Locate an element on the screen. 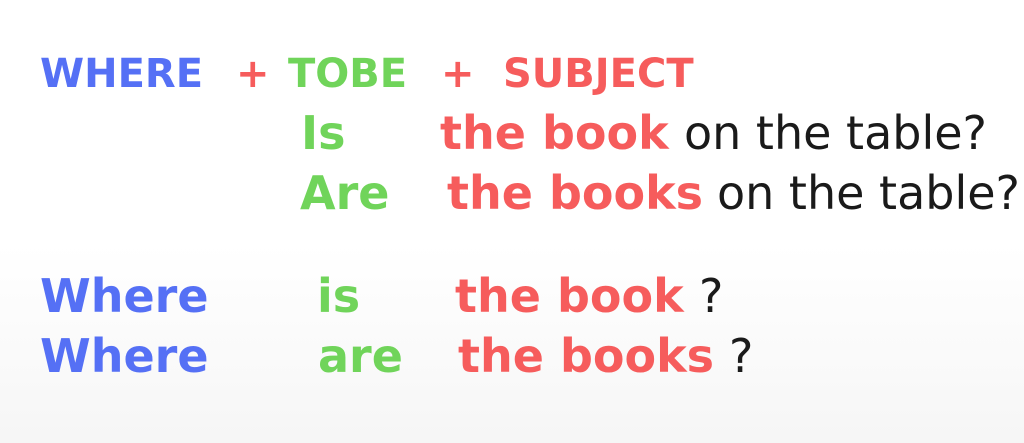  question-1-where: Where is located at coordinates (124, 296).